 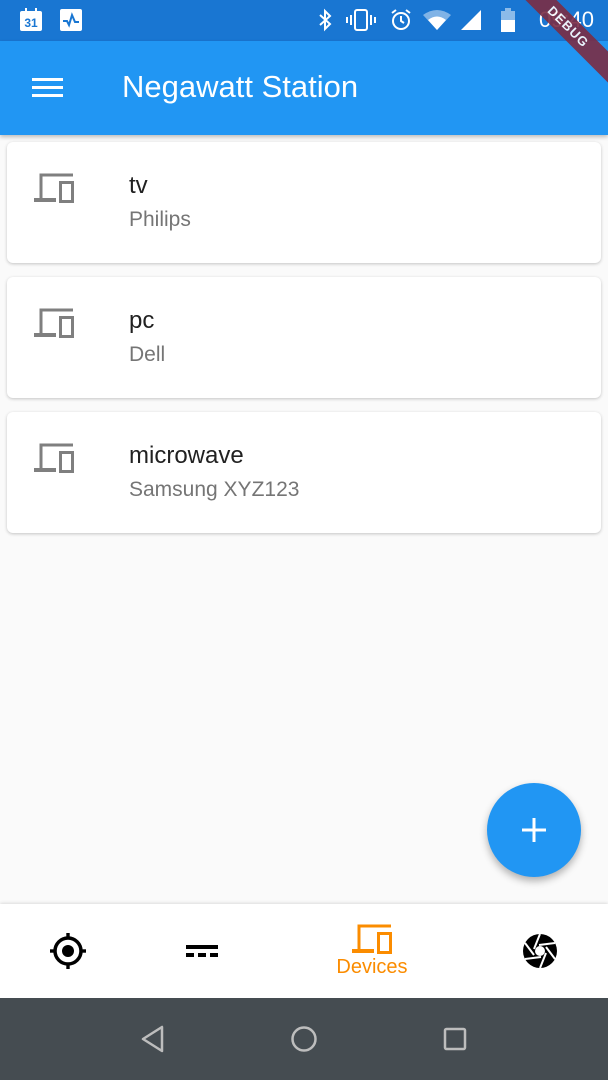 What do you see at coordinates (326, 20) in the screenshot?
I see `bluetooth-icon` at bounding box center [326, 20].